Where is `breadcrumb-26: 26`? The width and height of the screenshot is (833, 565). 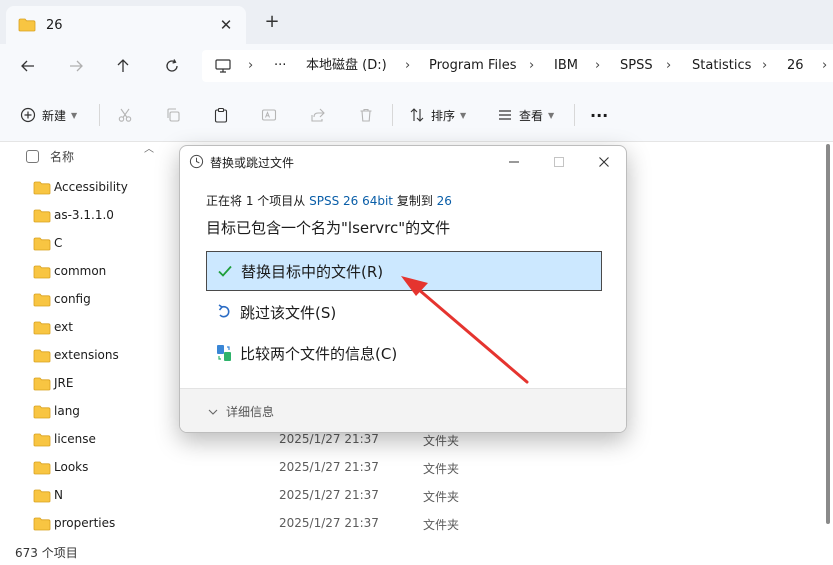 breadcrumb-26: 26 is located at coordinates (795, 66).